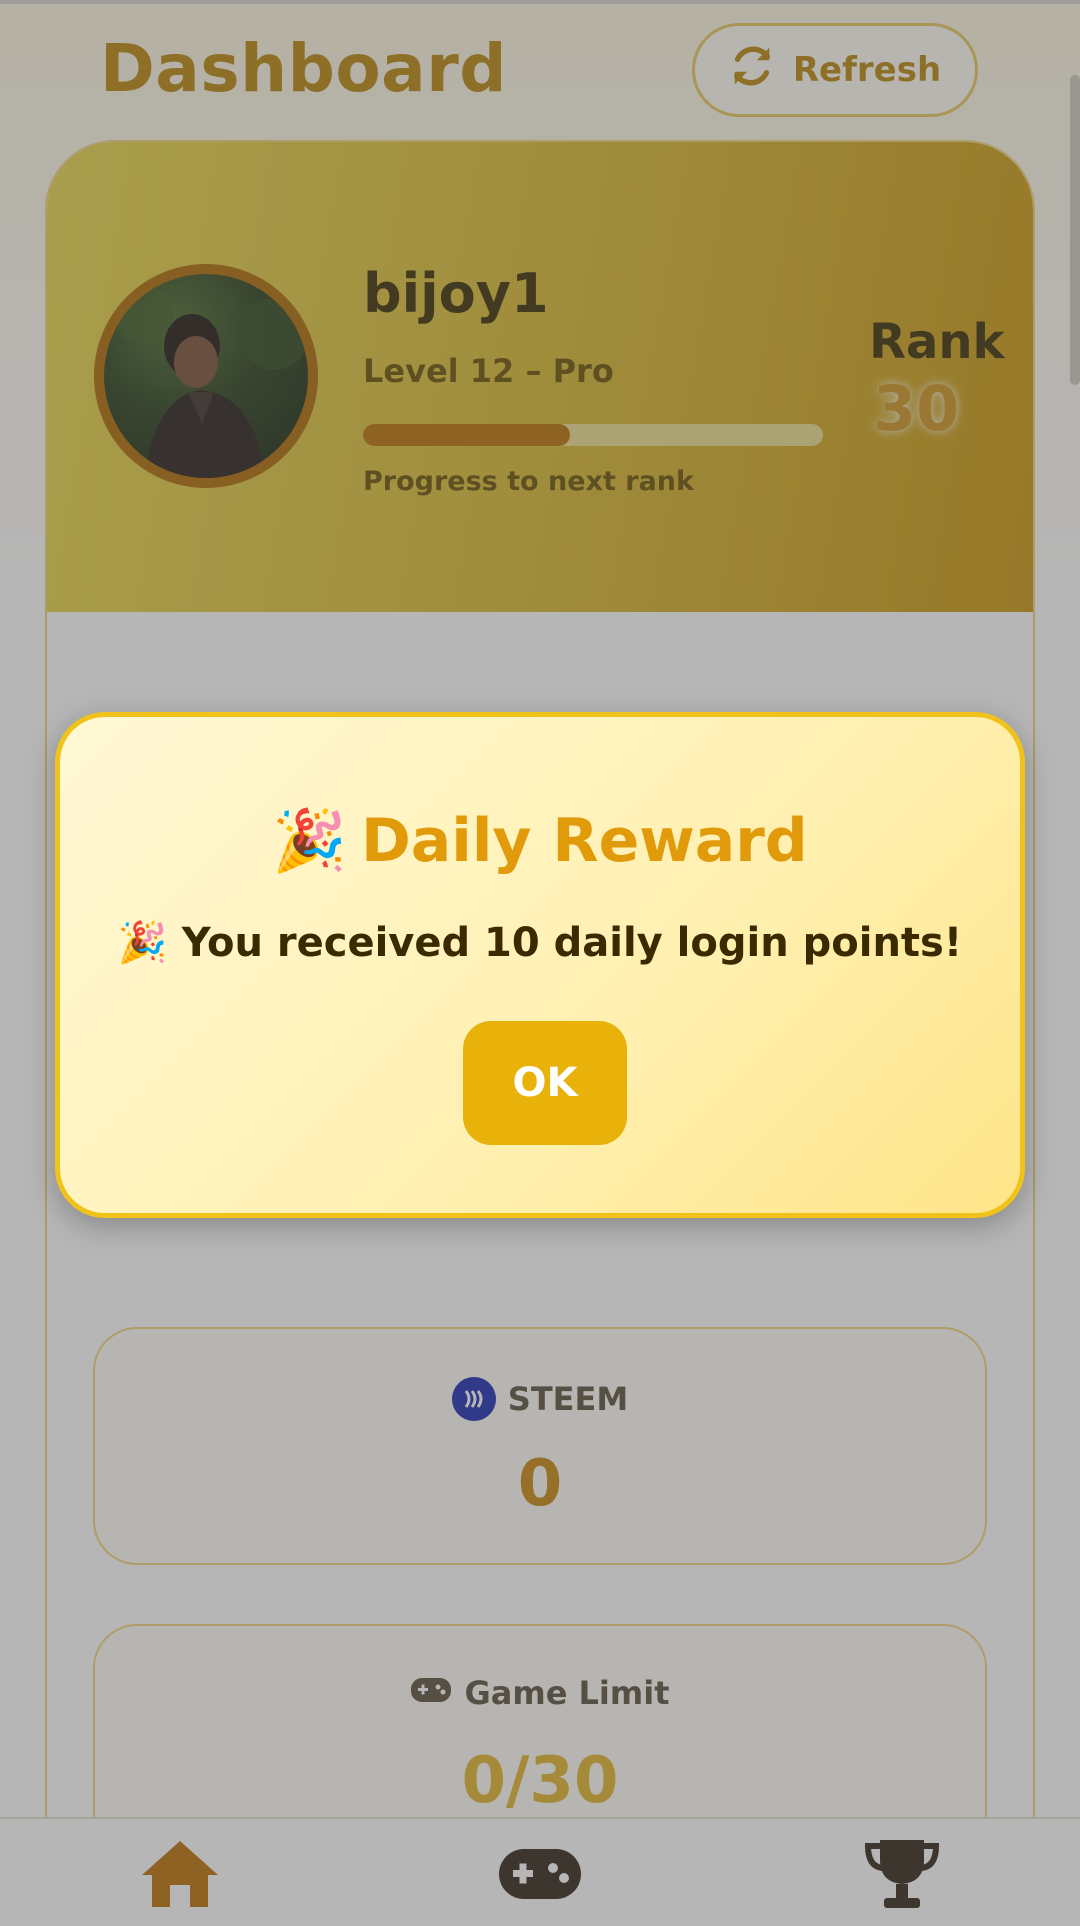  What do you see at coordinates (545, 1083) in the screenshot?
I see `ok-button: OK` at bounding box center [545, 1083].